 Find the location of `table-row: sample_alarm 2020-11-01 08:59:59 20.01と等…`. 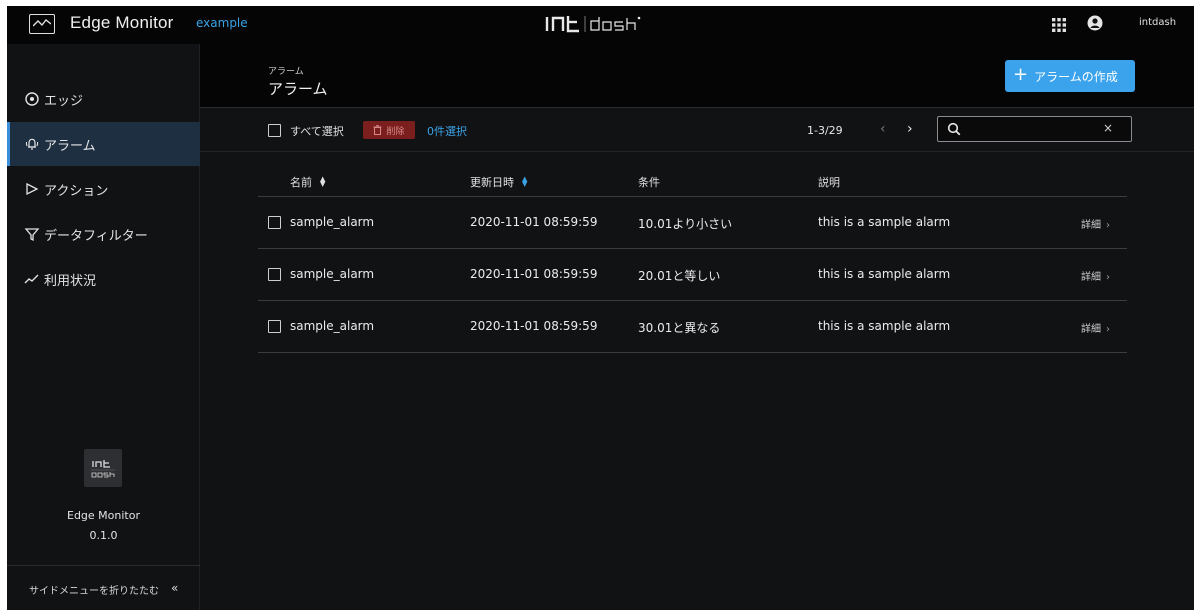

table-row: sample_alarm 2020-11-01 08:59:59 20.01と等… is located at coordinates (692, 275).